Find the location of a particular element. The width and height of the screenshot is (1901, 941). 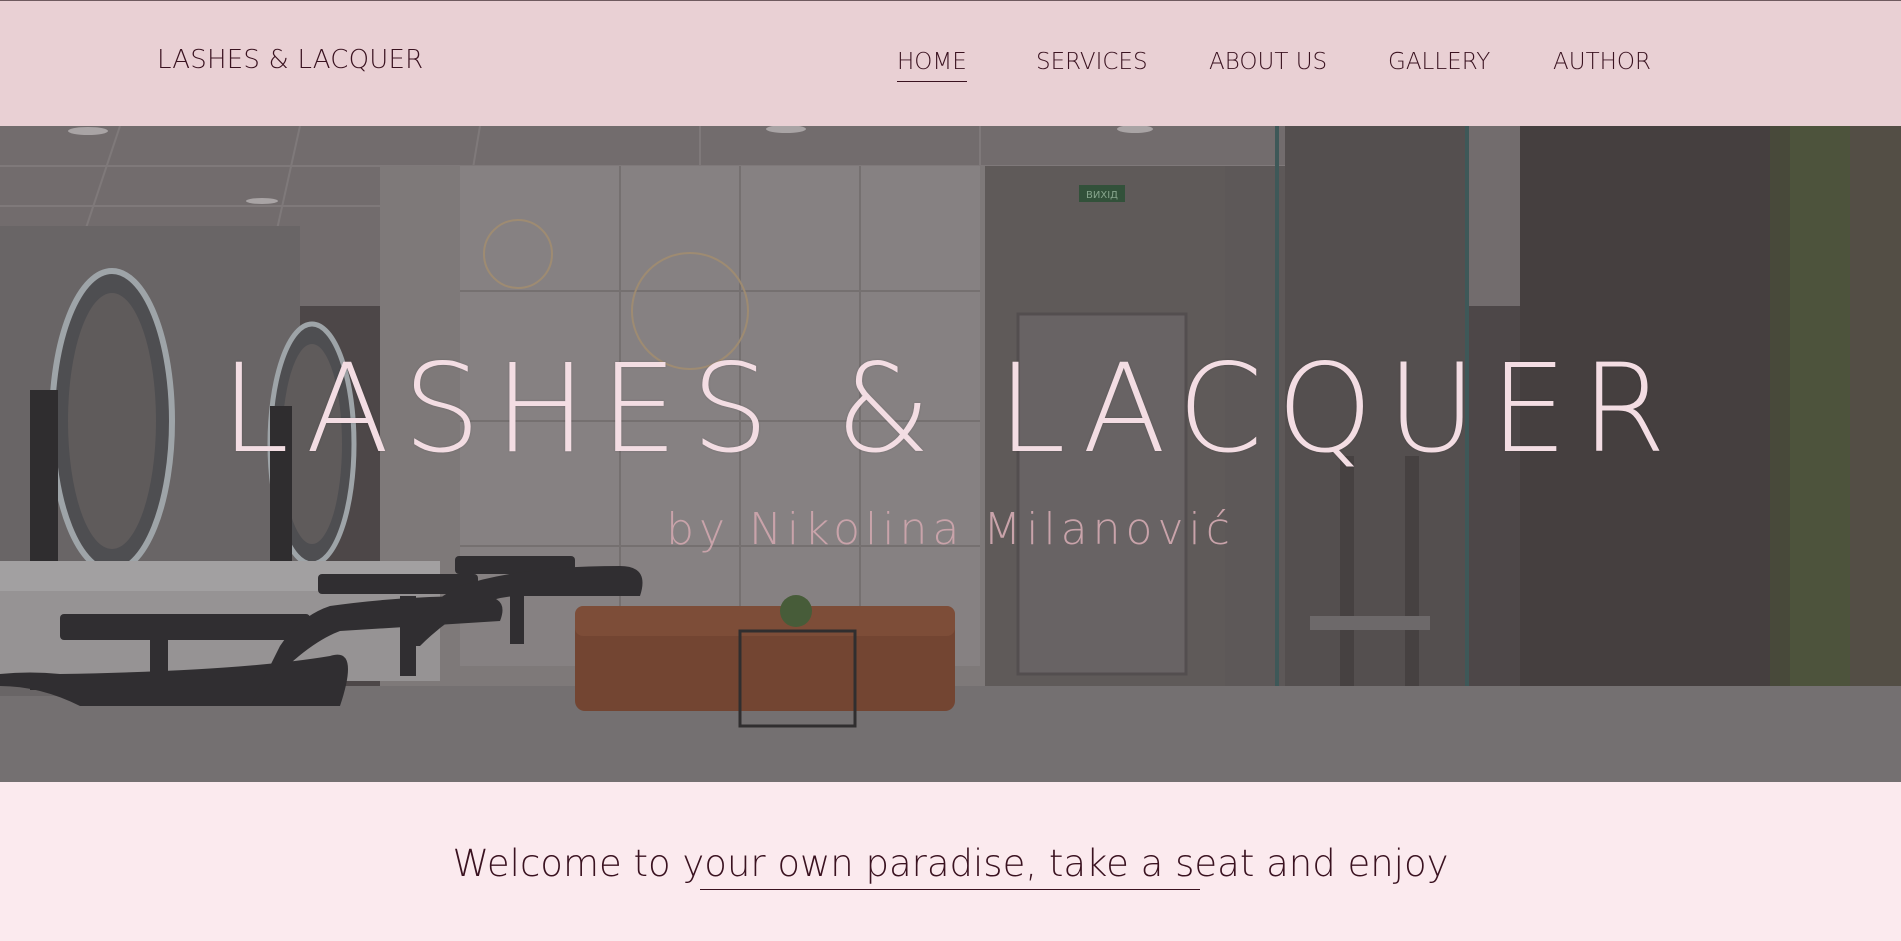

hero-subtitle: by Nikolina Milanović is located at coordinates (950, 529).